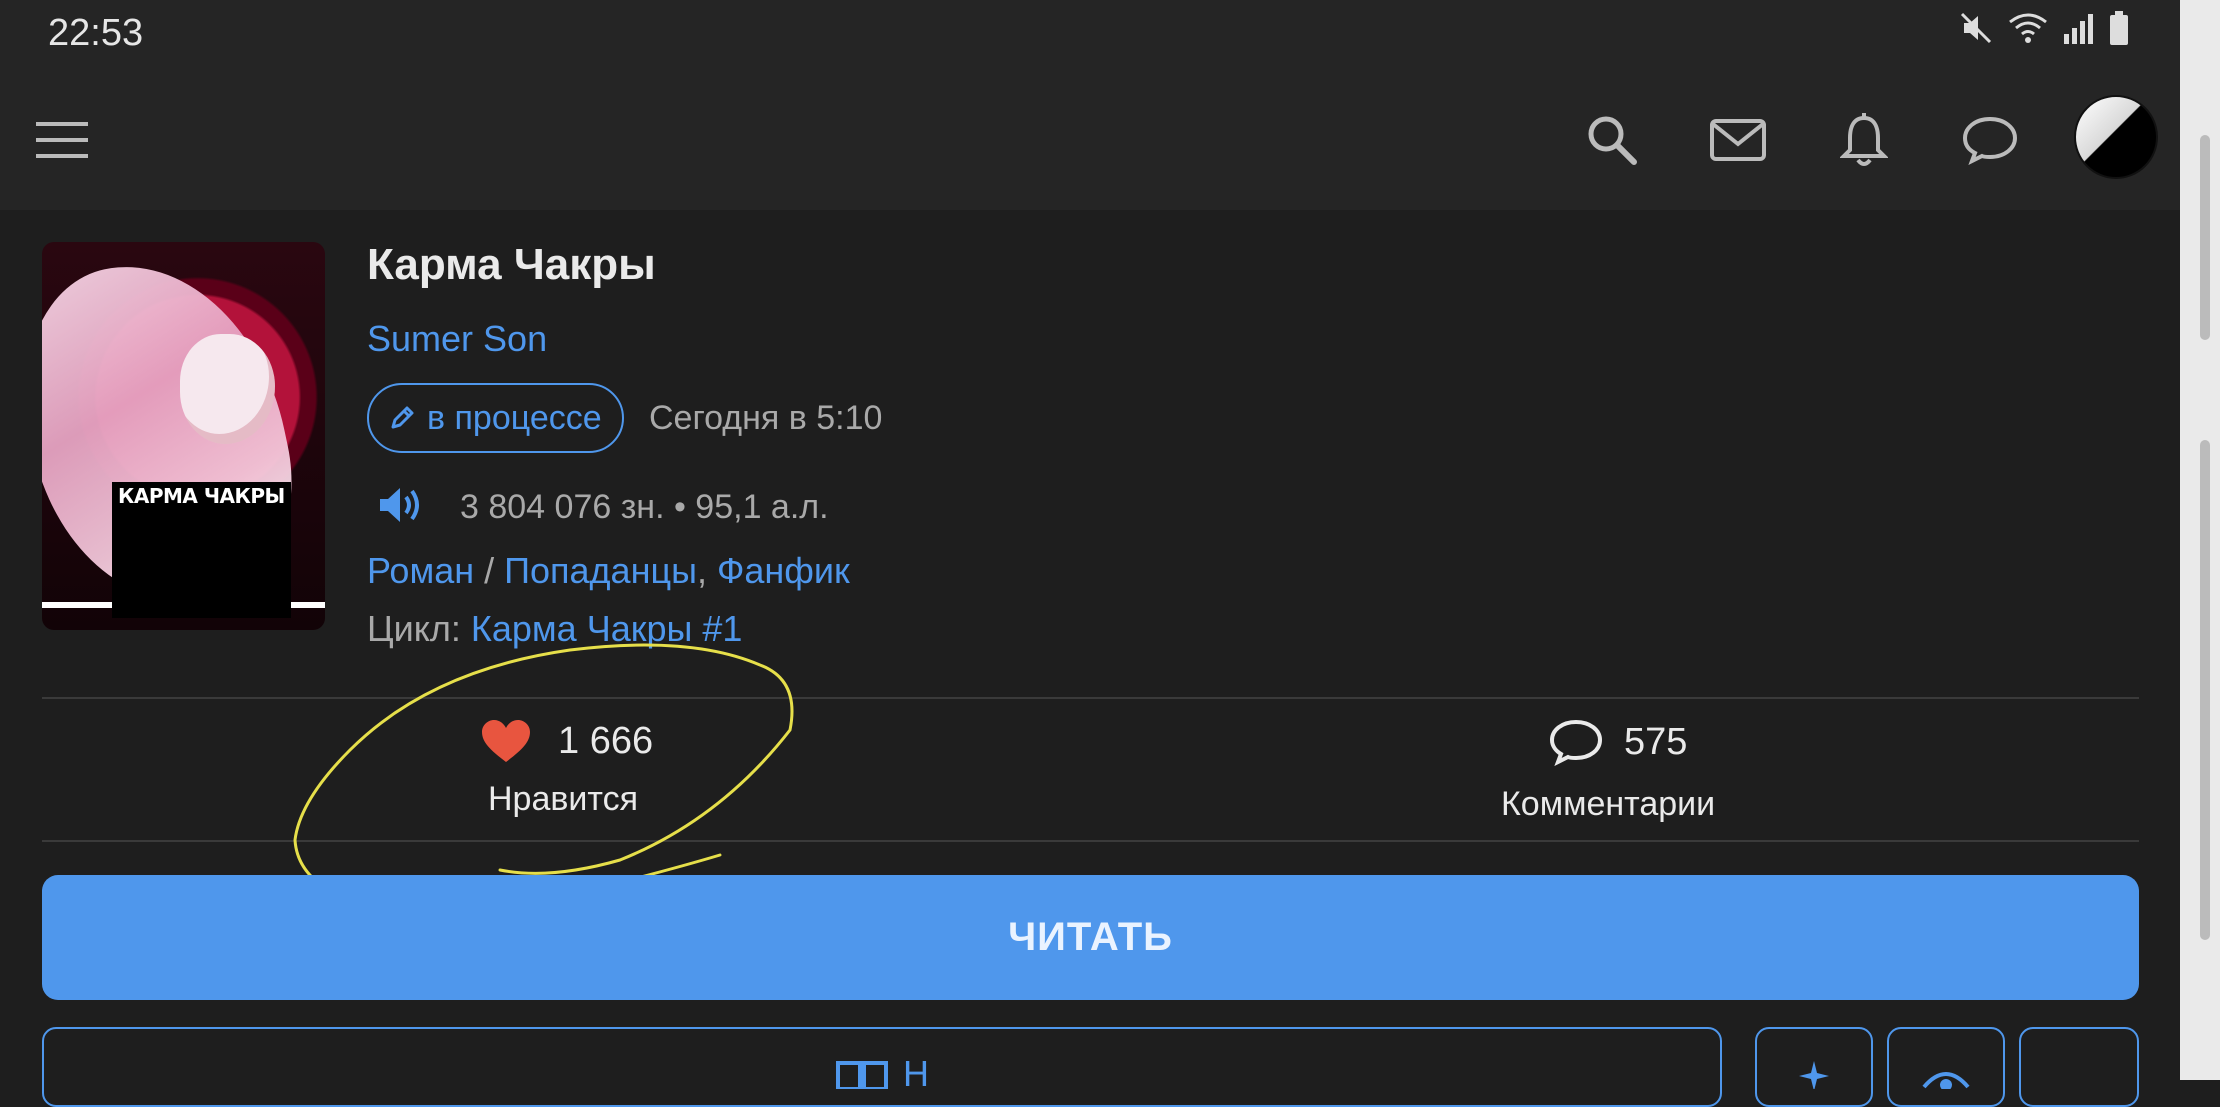  Describe the element at coordinates (201, 550) in the screenshot. I see `cover-title-logo: КАРМА ЧАКРЫ` at that location.